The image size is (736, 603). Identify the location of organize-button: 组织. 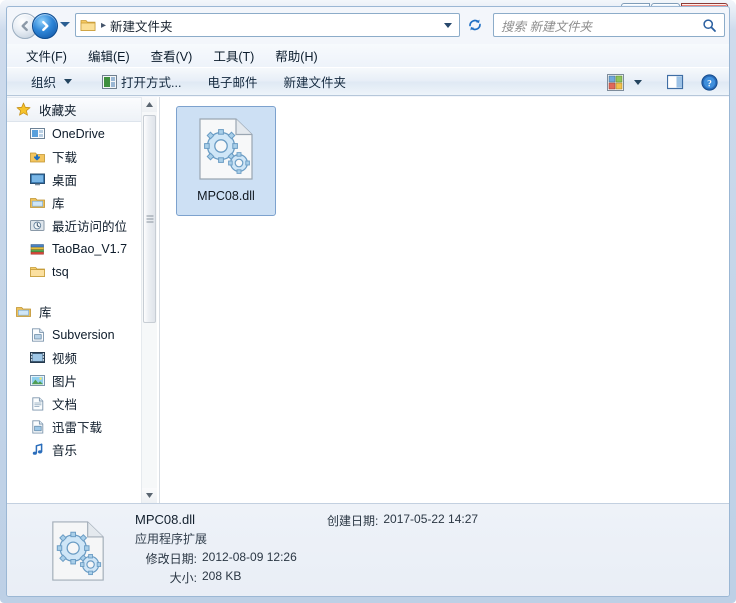
(51, 81).